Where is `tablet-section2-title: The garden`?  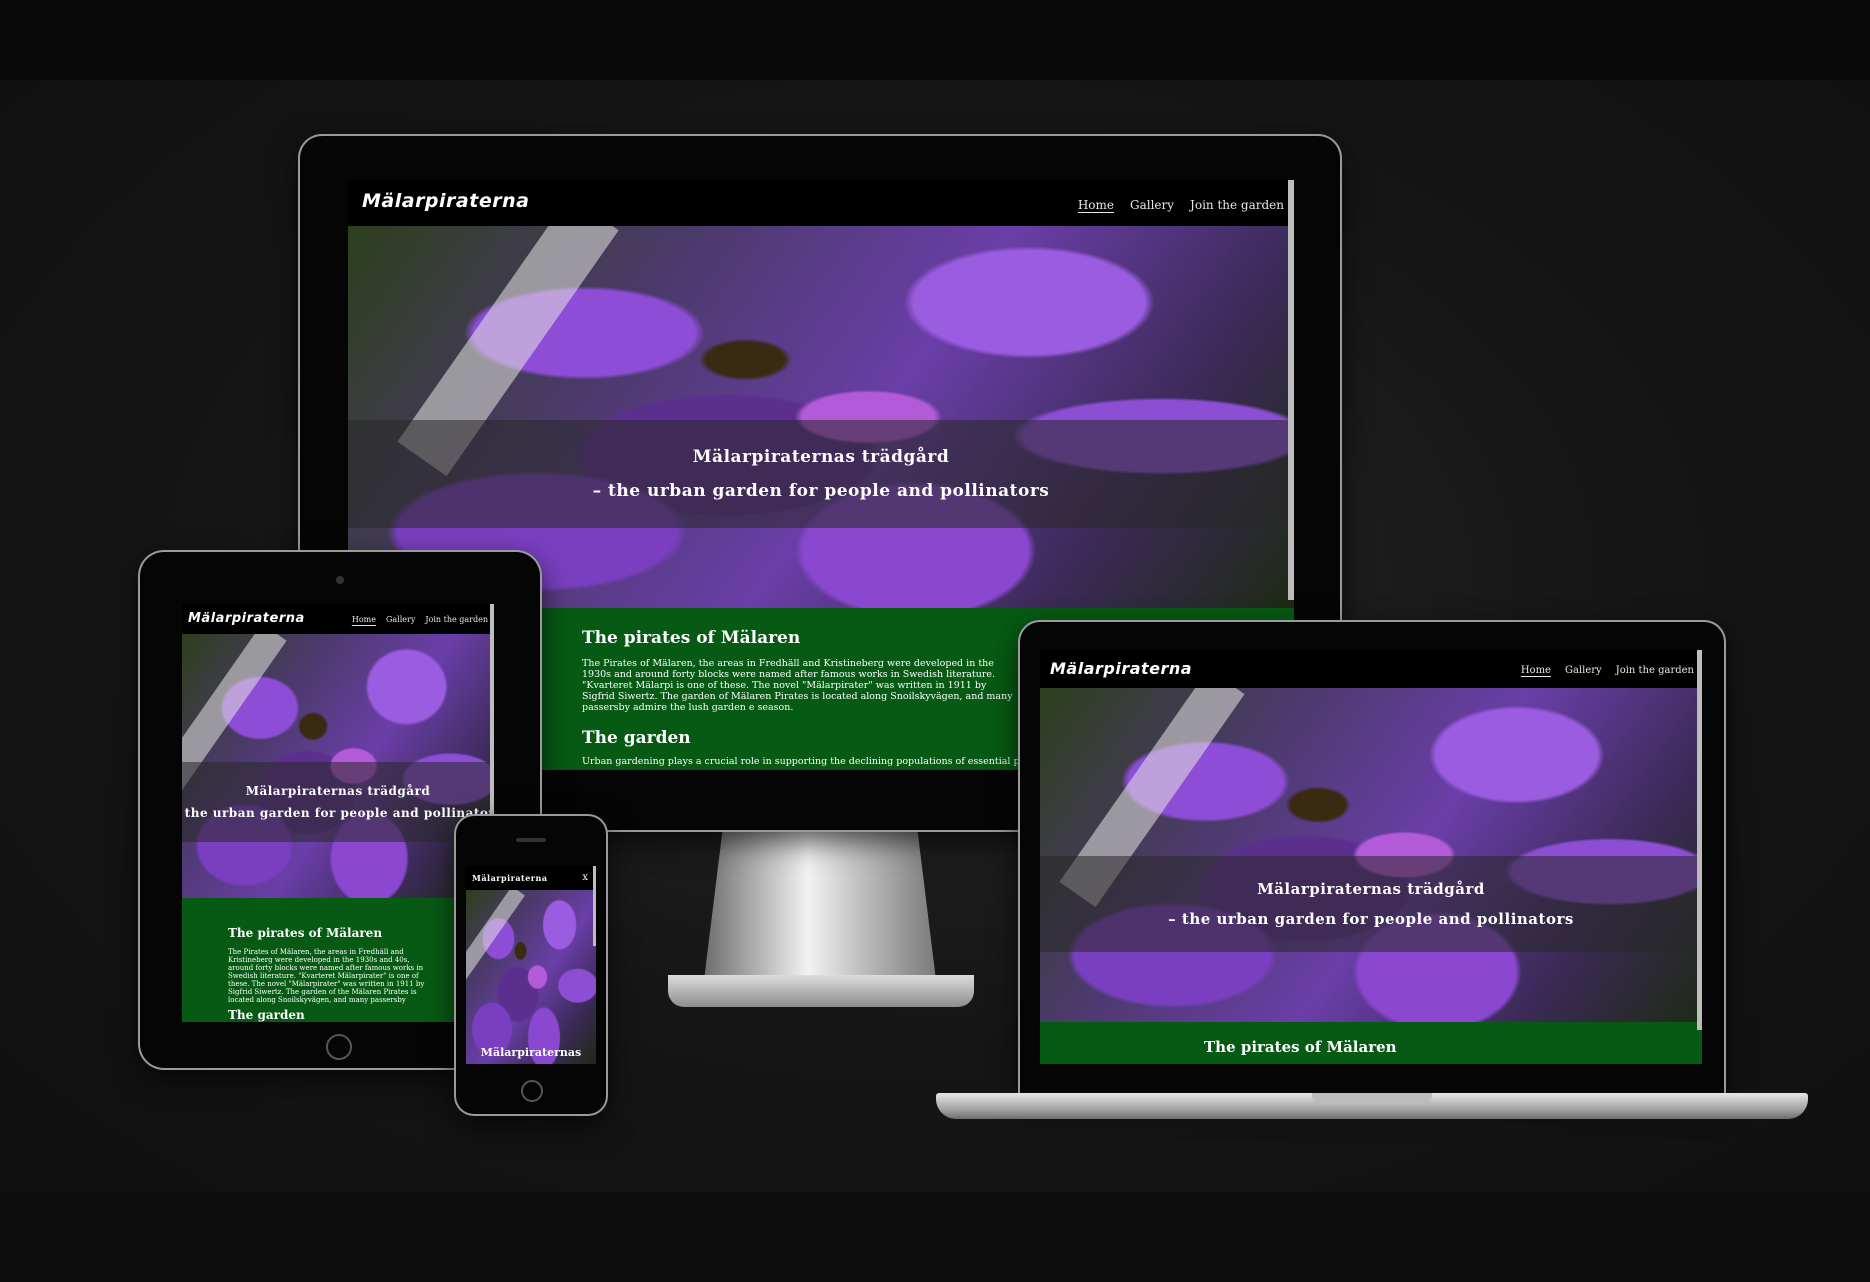 tablet-section2-title: The garden is located at coordinates (266, 1015).